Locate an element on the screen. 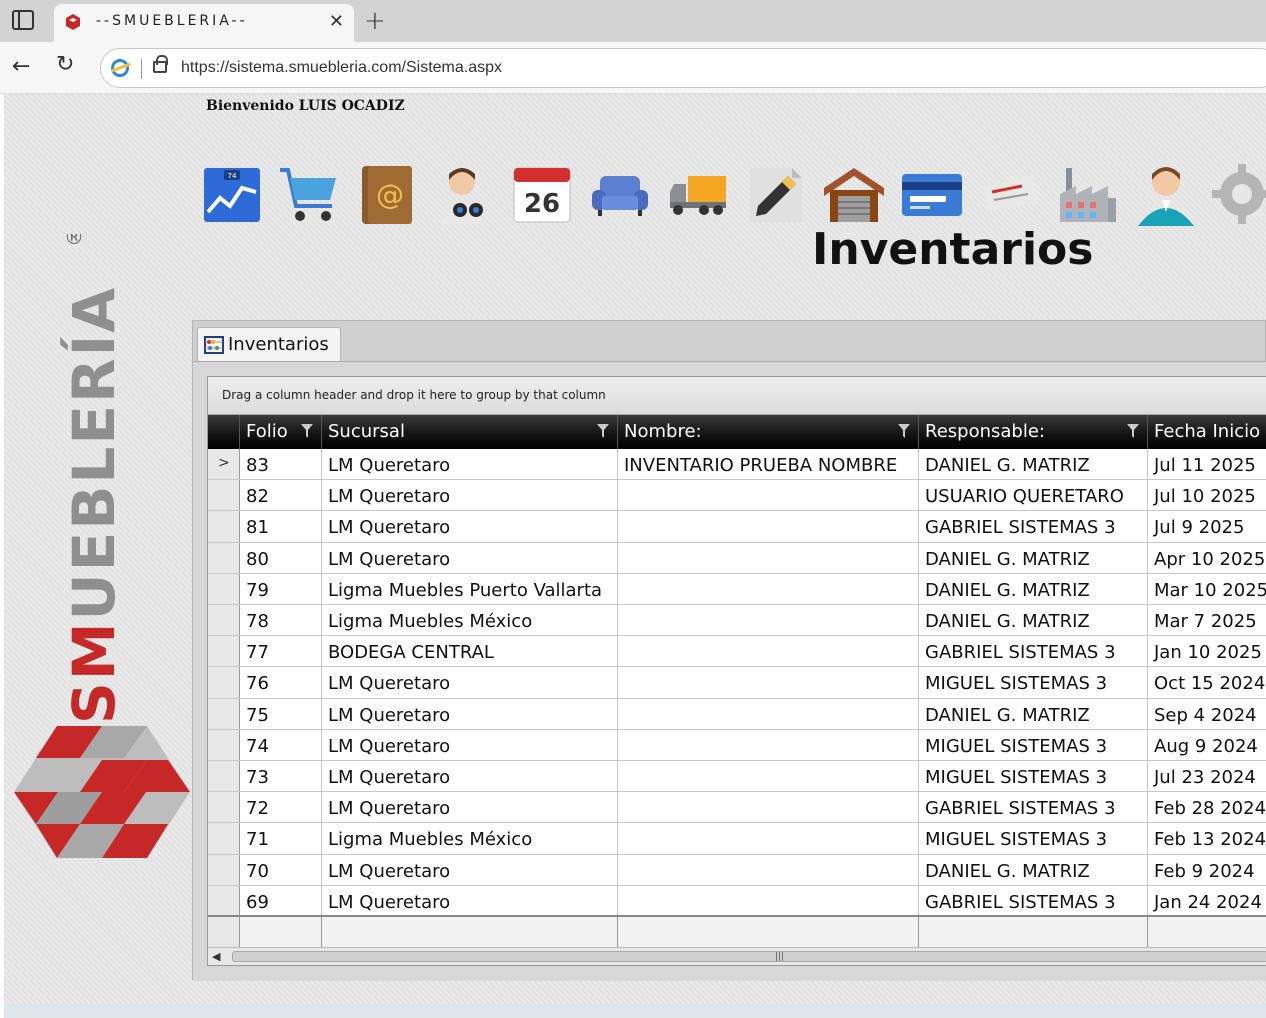 This screenshot has width=1266, height=1018. cell-fecha: Mar 7 2025 is located at coordinates (1207, 620).